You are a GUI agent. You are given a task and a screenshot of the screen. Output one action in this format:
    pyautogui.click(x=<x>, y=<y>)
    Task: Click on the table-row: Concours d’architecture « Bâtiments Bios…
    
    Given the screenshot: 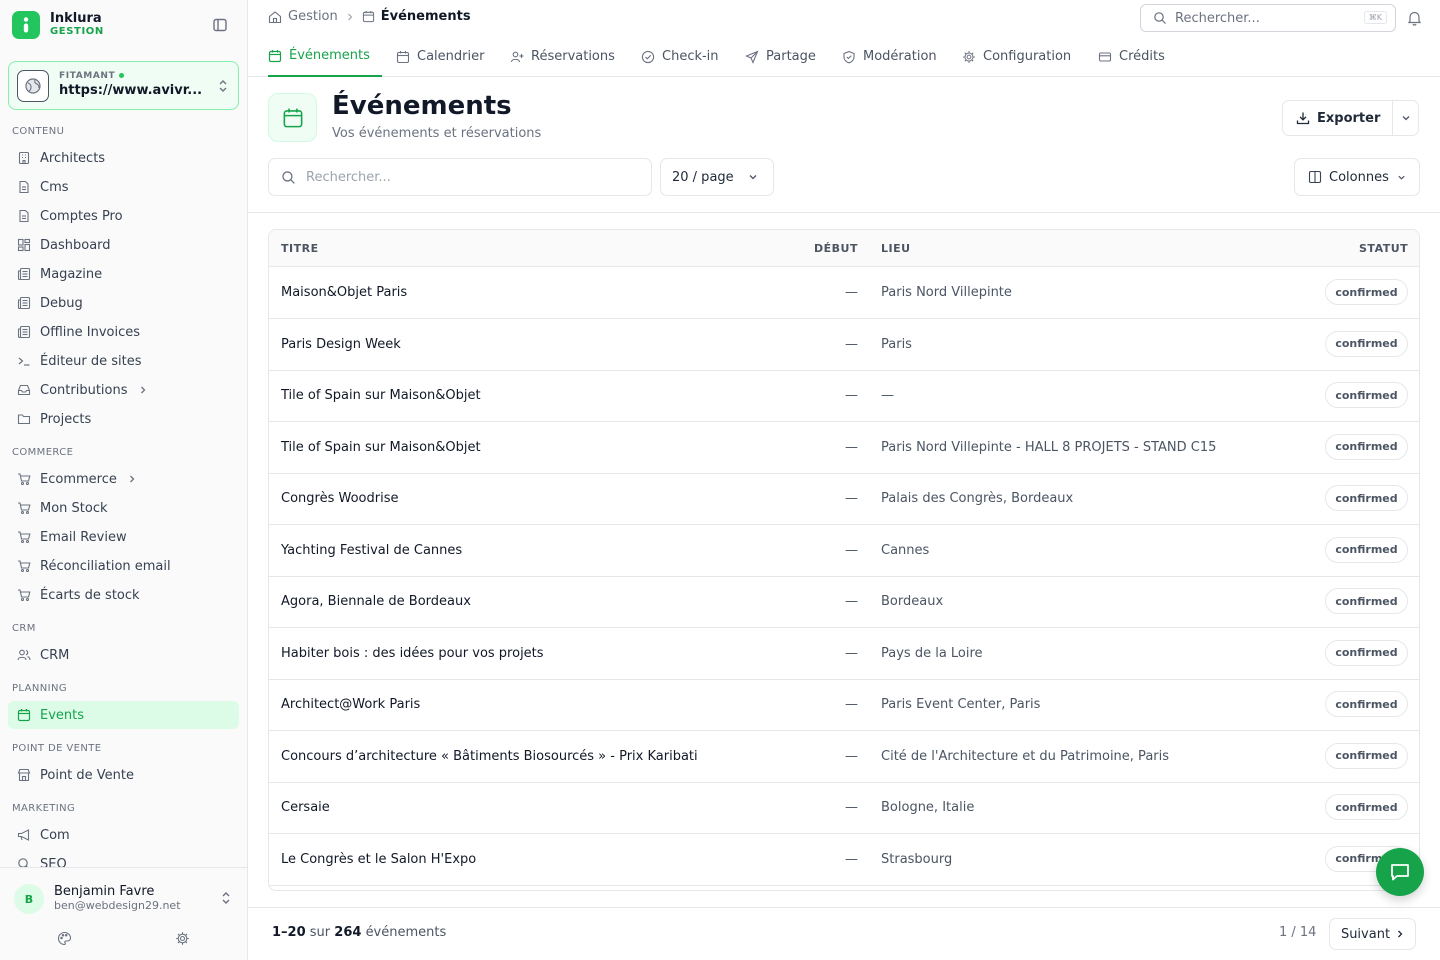 What is the action you would take?
    pyautogui.click(x=844, y=757)
    